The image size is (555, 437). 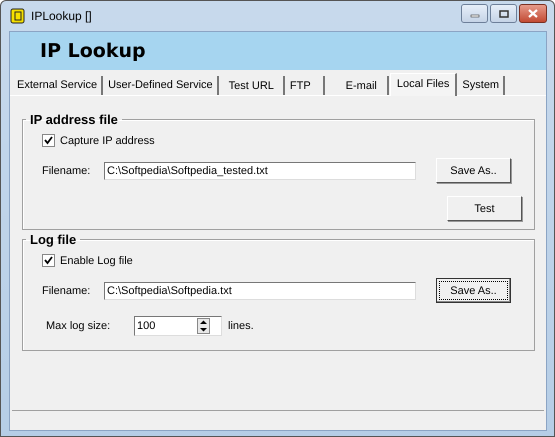 I want to click on max-log-size-spinner: 100, so click(x=178, y=326).